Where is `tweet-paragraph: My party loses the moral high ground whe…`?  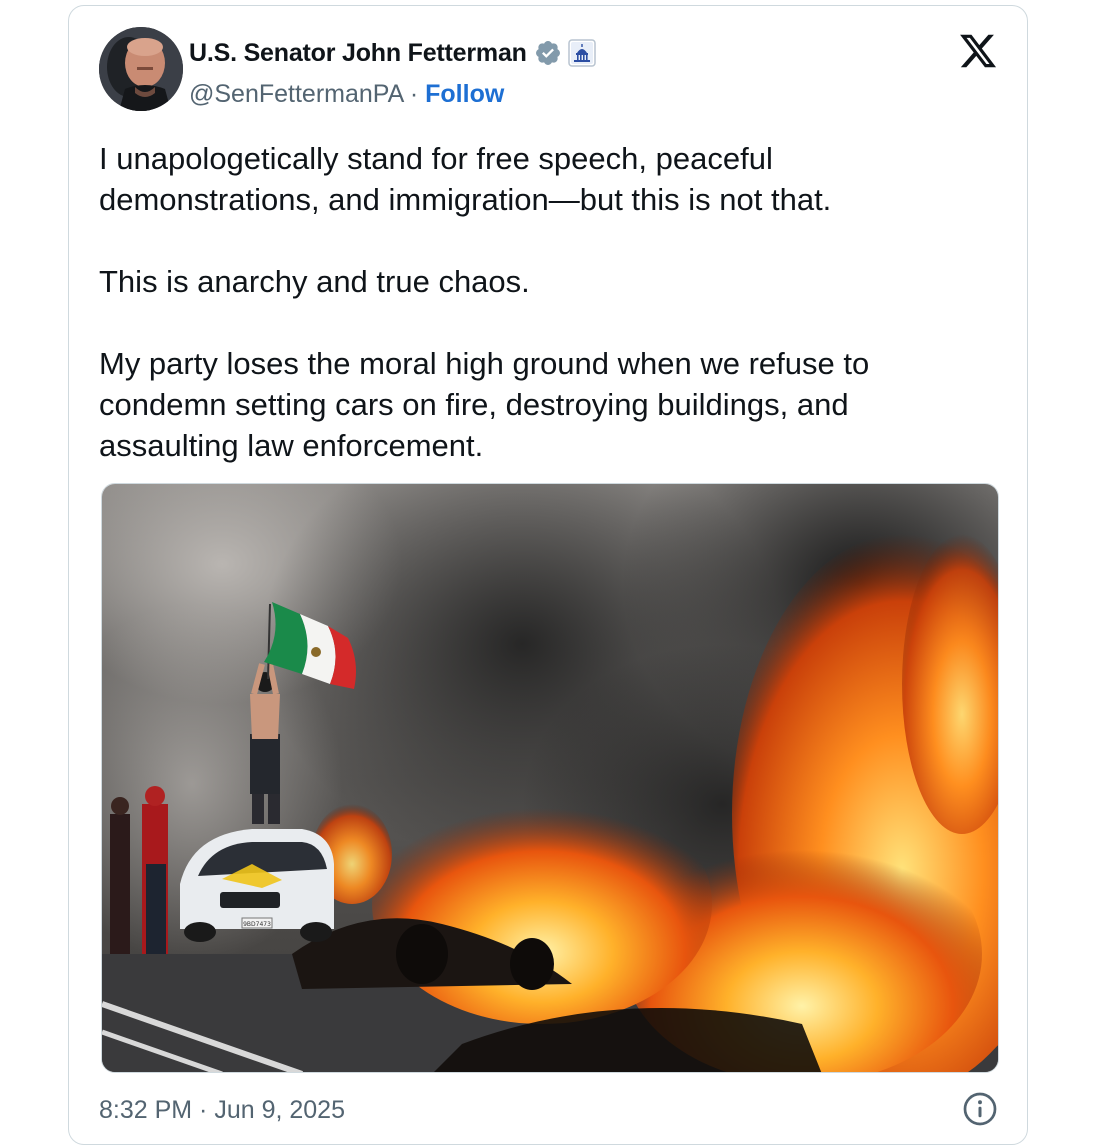 tweet-paragraph: My party loses the moral high ground whe… is located at coordinates (484, 404).